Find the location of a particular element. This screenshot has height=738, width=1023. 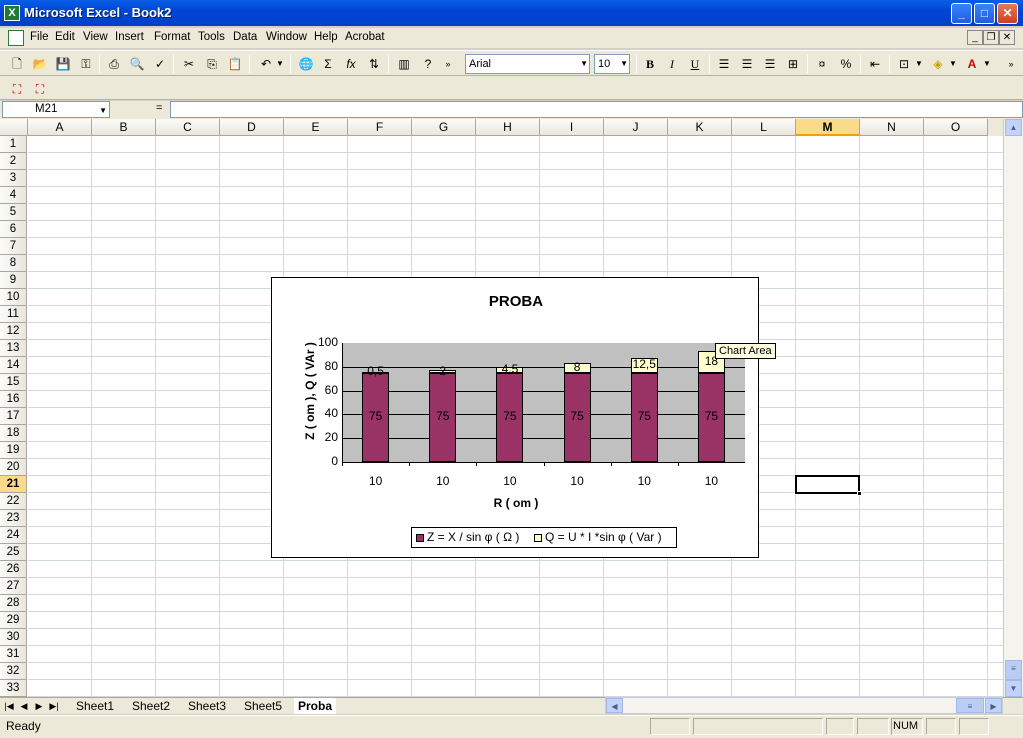

align-center-icon: ☰ is located at coordinates (747, 64).